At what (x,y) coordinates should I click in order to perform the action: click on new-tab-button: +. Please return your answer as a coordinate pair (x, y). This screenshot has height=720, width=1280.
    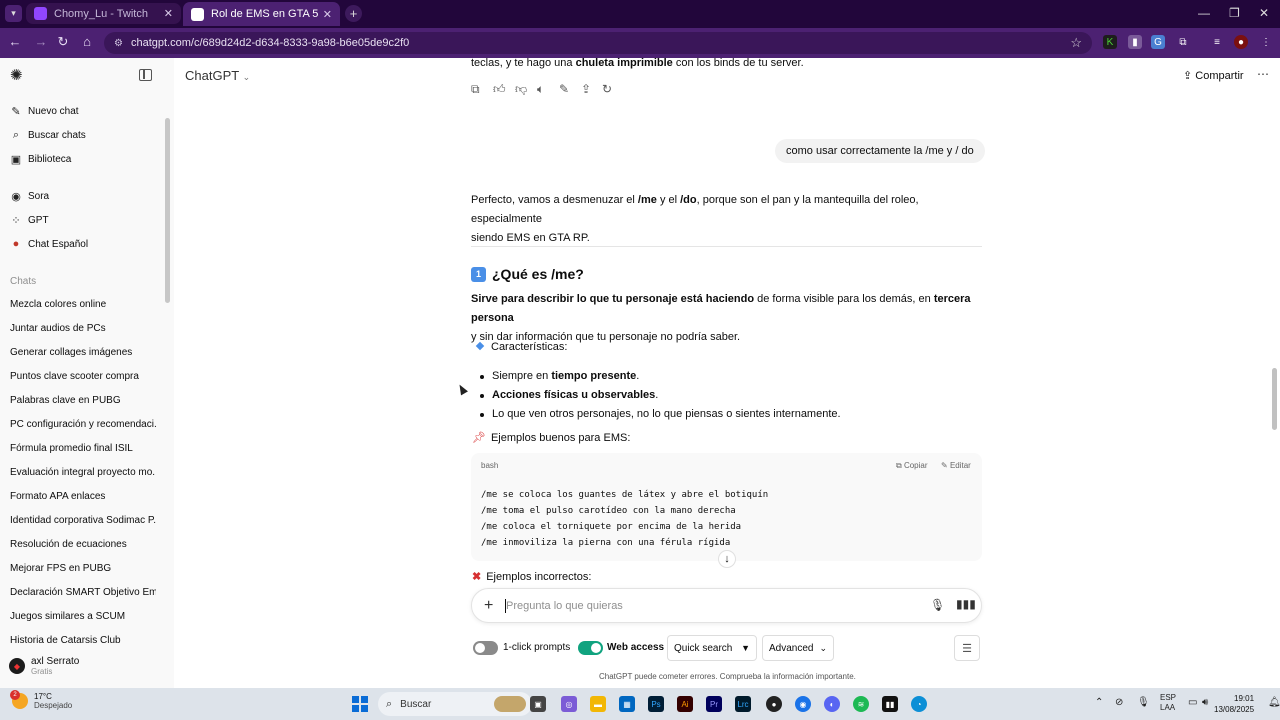
    Looking at the image, I should click on (353, 13).